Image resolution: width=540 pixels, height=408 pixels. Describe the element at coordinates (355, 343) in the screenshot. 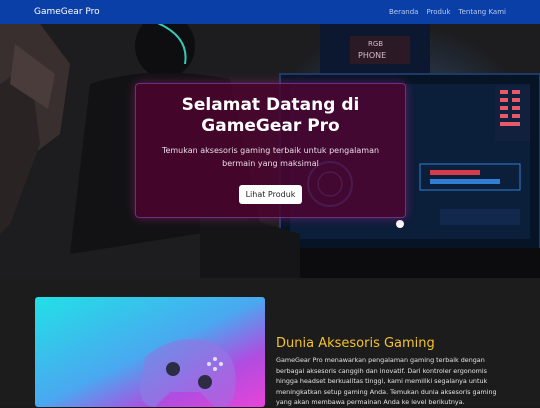

I see `feature-title: Dunia Aksesoris Gaming` at that location.